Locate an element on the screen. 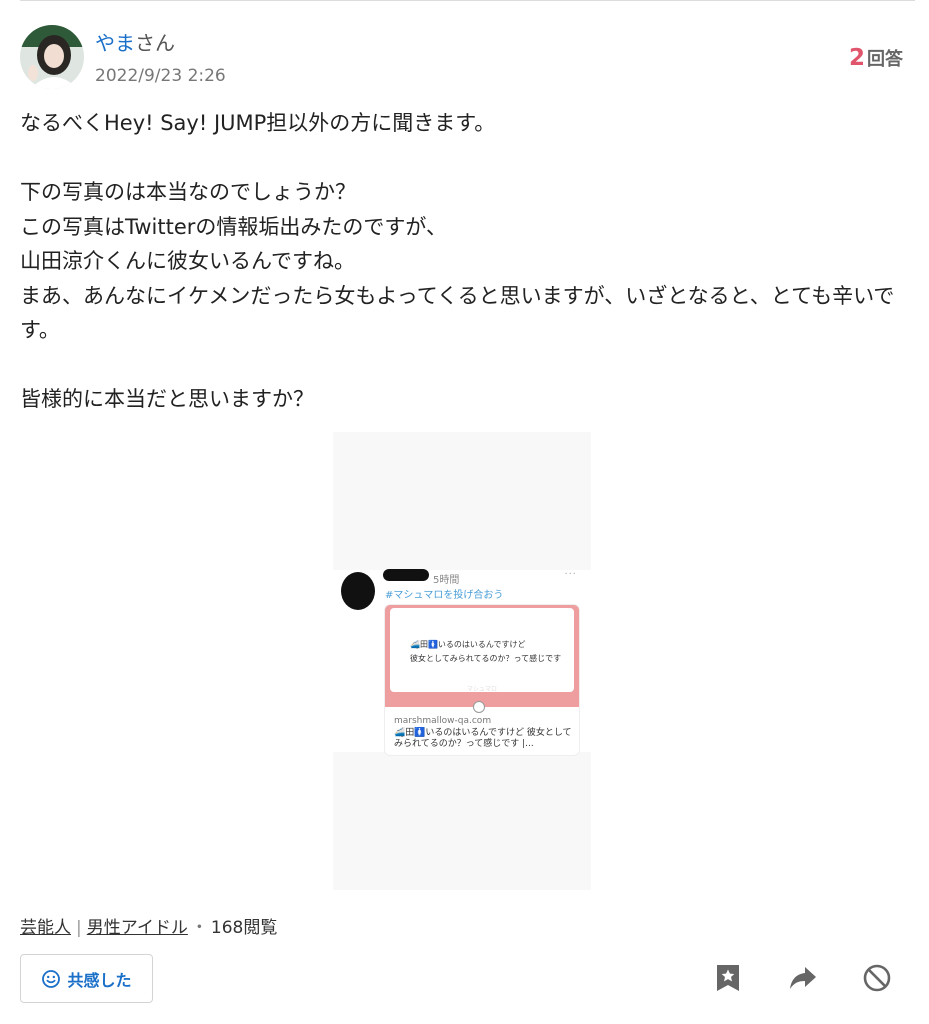 This screenshot has width=929, height=1024. bookmark-star-icon is located at coordinates (728, 978).